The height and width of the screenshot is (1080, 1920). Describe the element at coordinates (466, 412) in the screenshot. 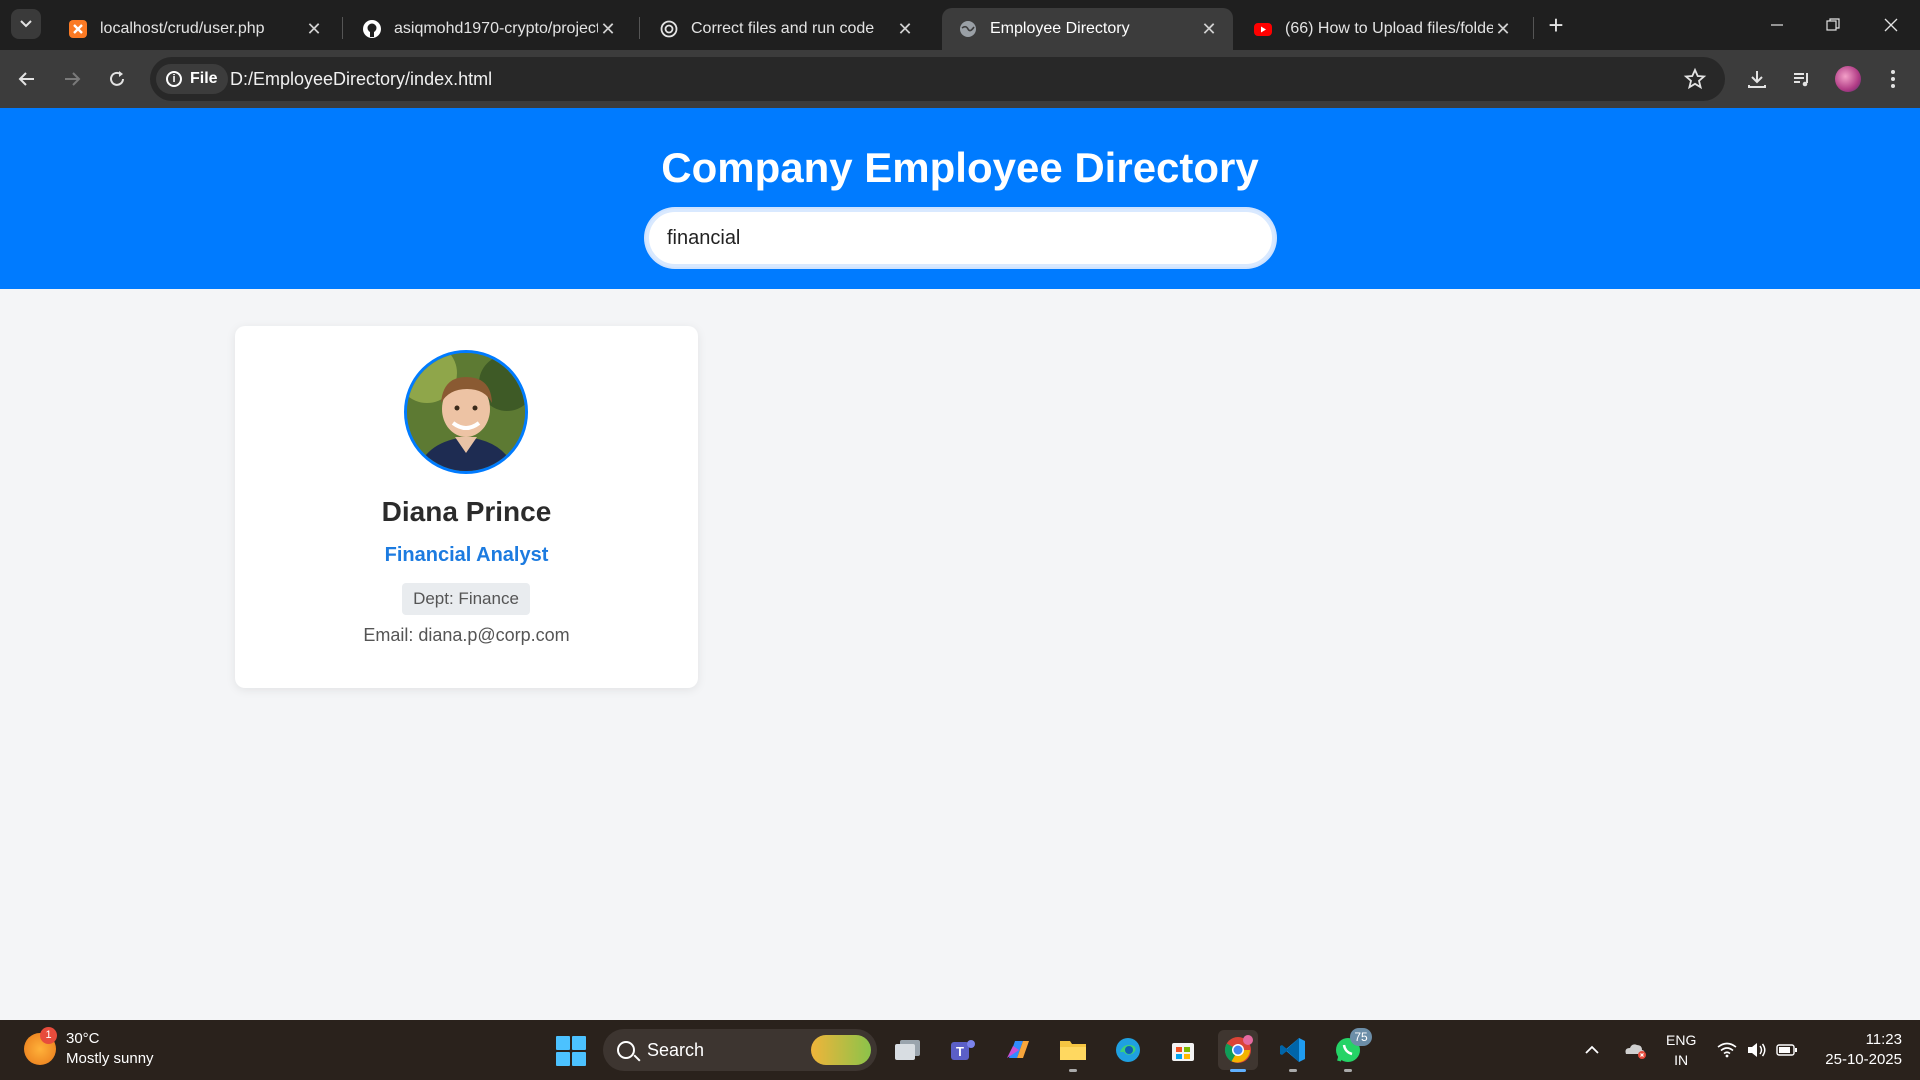

I see `employee-photo` at that location.